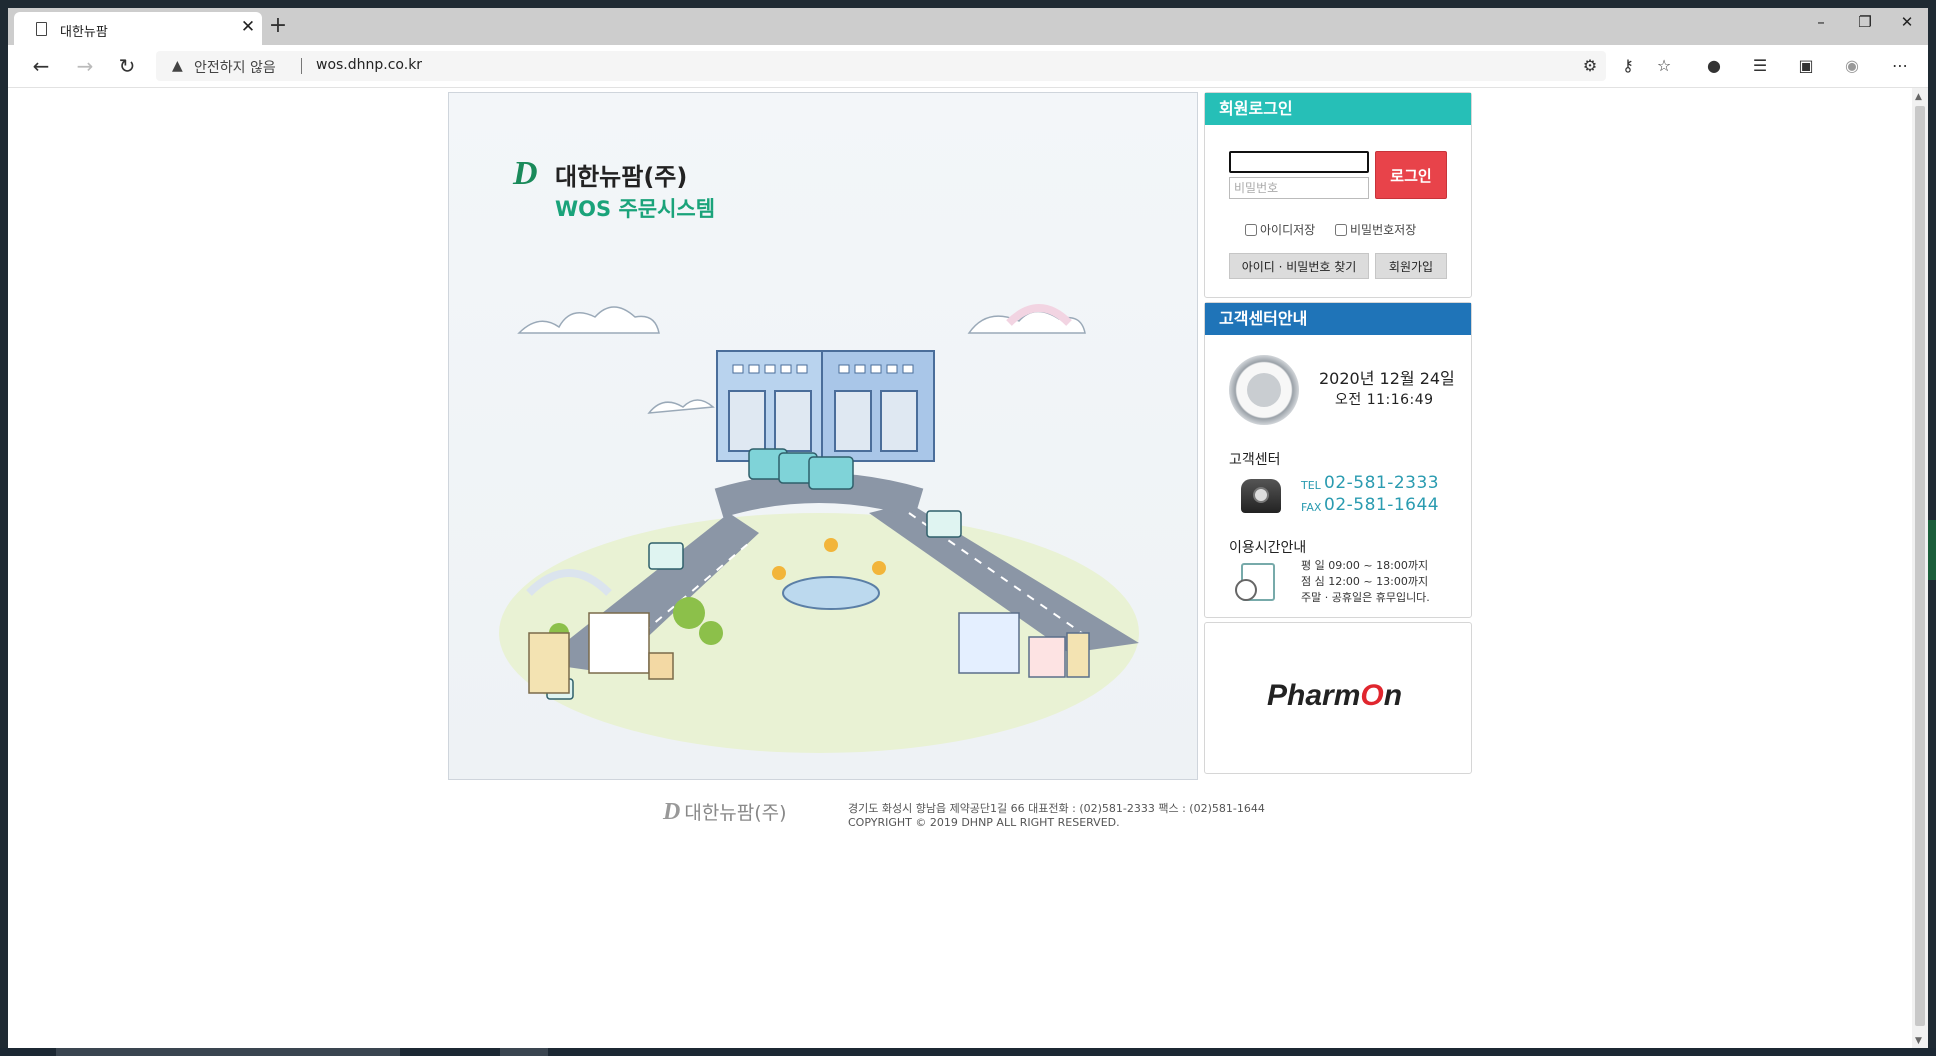  Describe the element at coordinates (968, 26) in the screenshot. I see `tab-strip: 대한뉴팜 ✕ + – ❐ ✕` at that location.